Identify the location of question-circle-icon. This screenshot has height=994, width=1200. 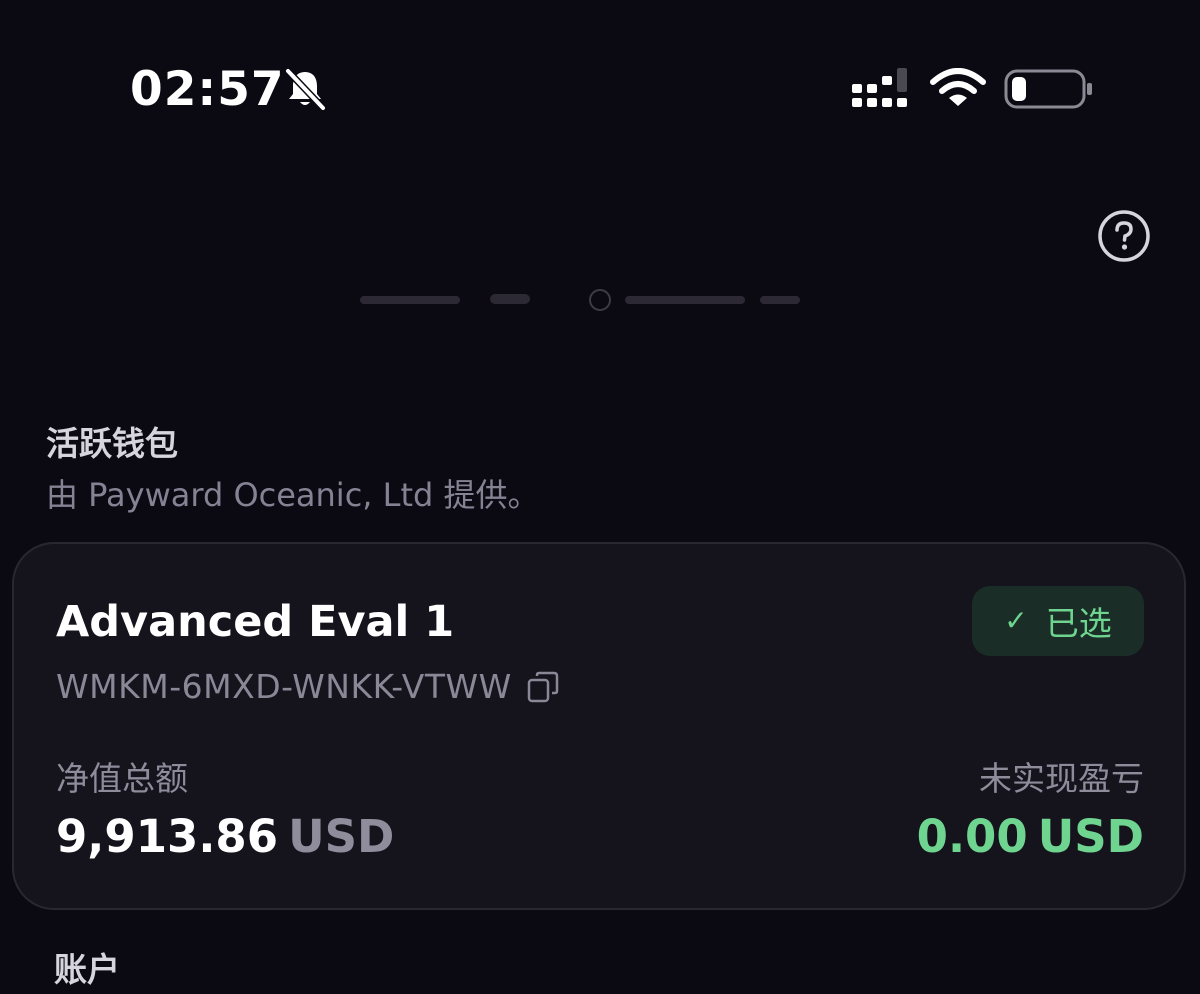
(1124, 236).